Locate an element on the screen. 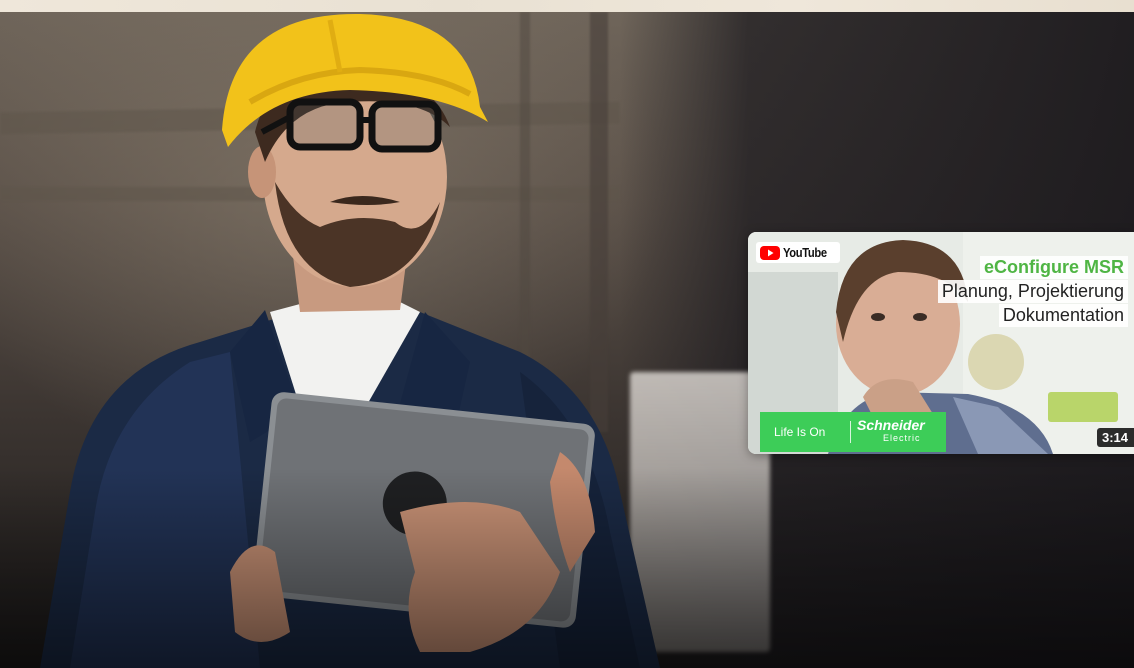 The height and width of the screenshot is (668, 1134). brand-sub: Electric is located at coordinates (902, 438).